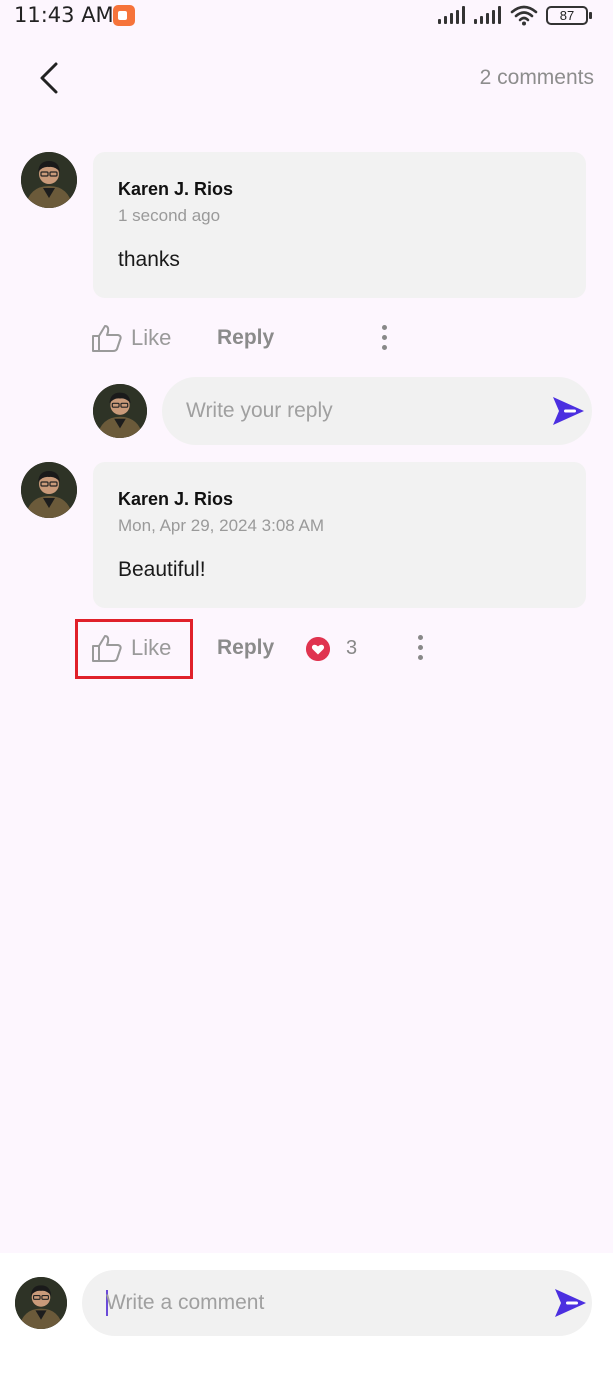 This screenshot has width=613, height=1373. What do you see at coordinates (124, 15) in the screenshot?
I see `screen-record-icon` at bounding box center [124, 15].